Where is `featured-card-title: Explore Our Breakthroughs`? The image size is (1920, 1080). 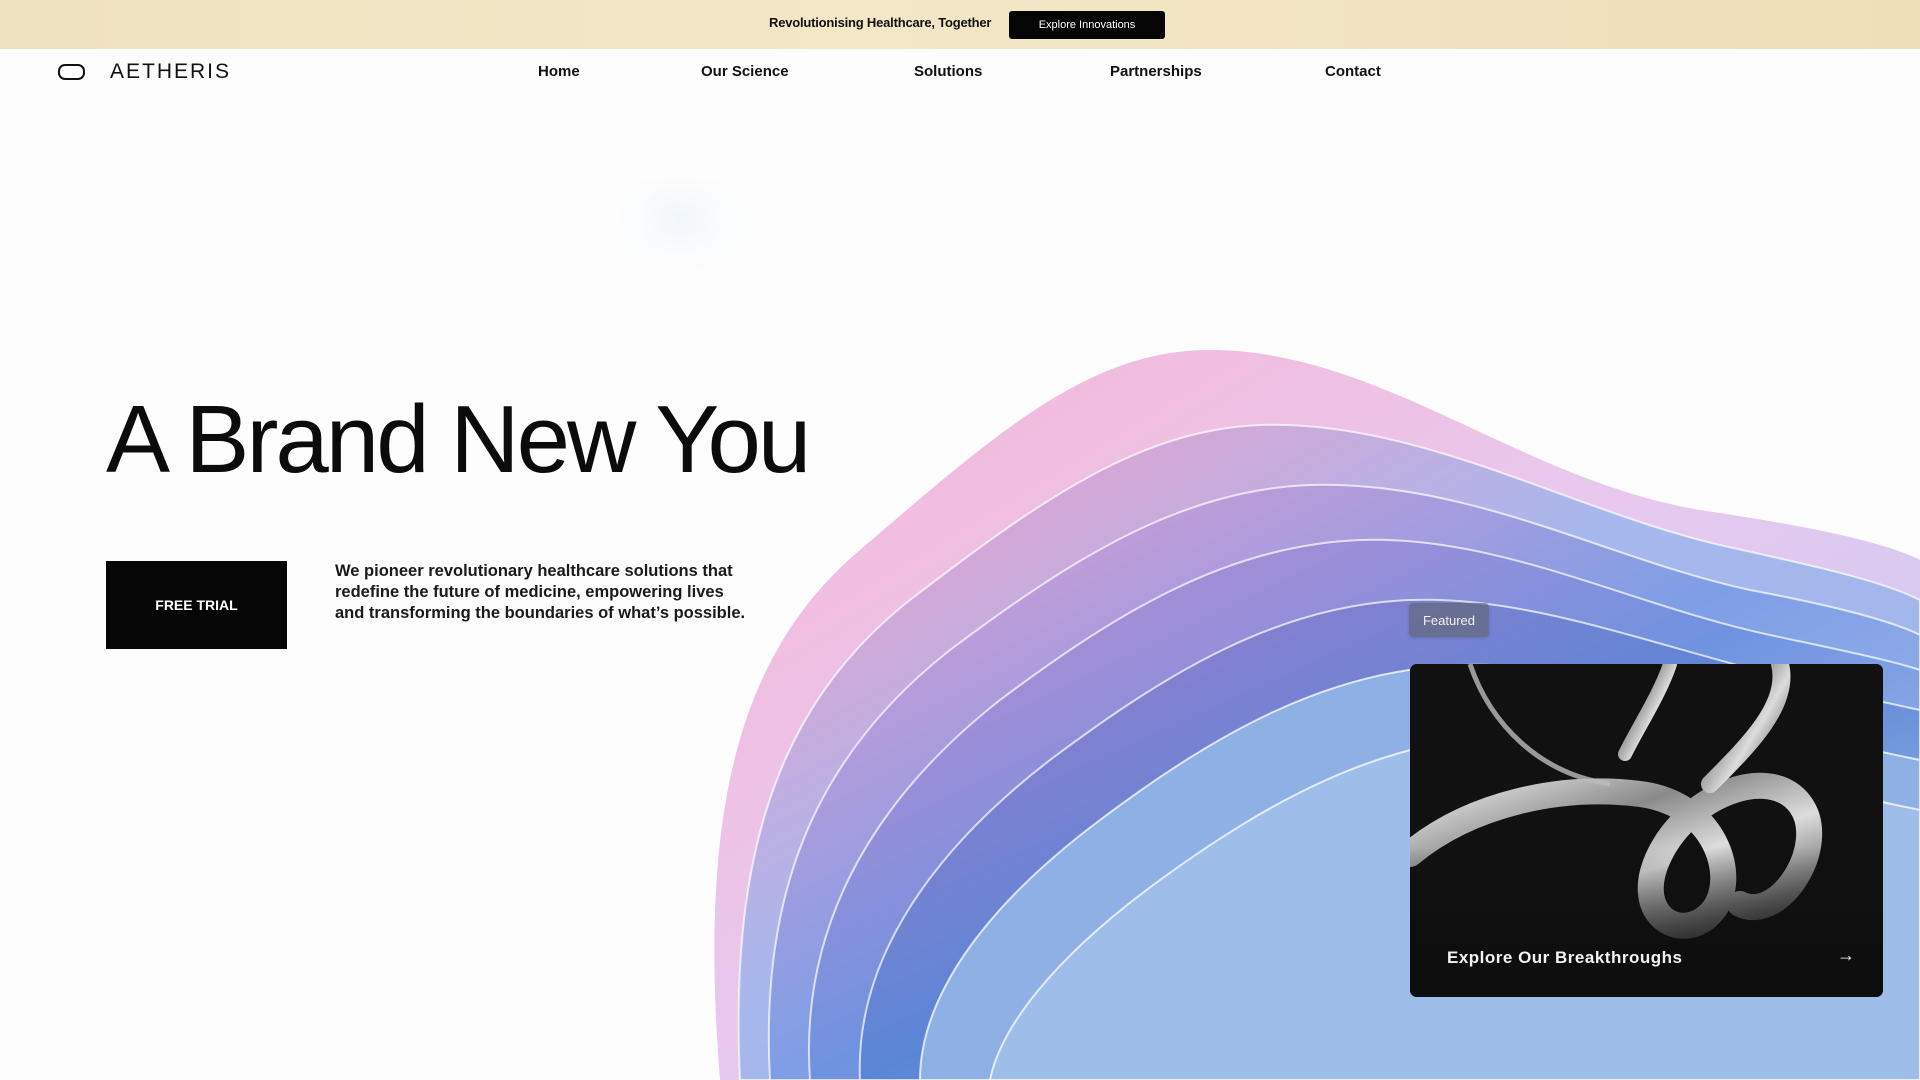
featured-card-title: Explore Our Breakthroughs is located at coordinates (1565, 957).